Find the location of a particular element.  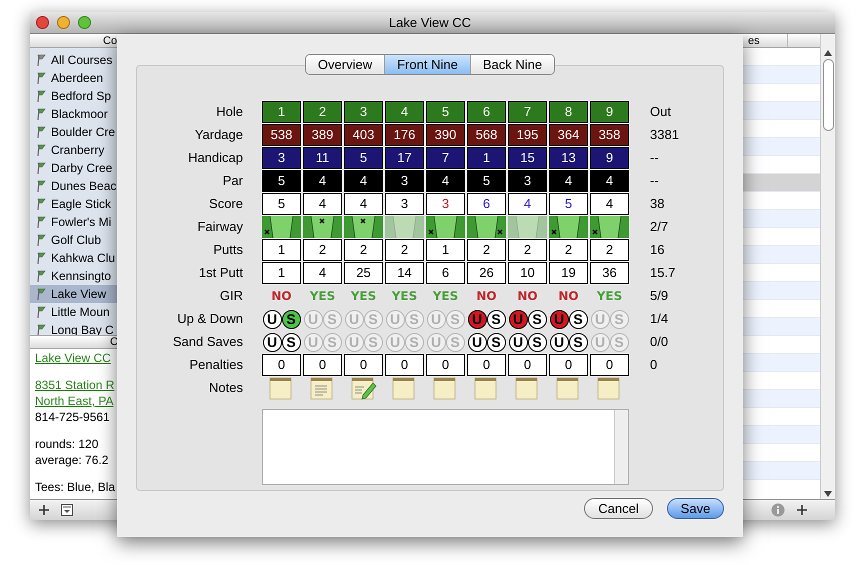

course-item: Fowler's Mi is located at coordinates (73, 222).